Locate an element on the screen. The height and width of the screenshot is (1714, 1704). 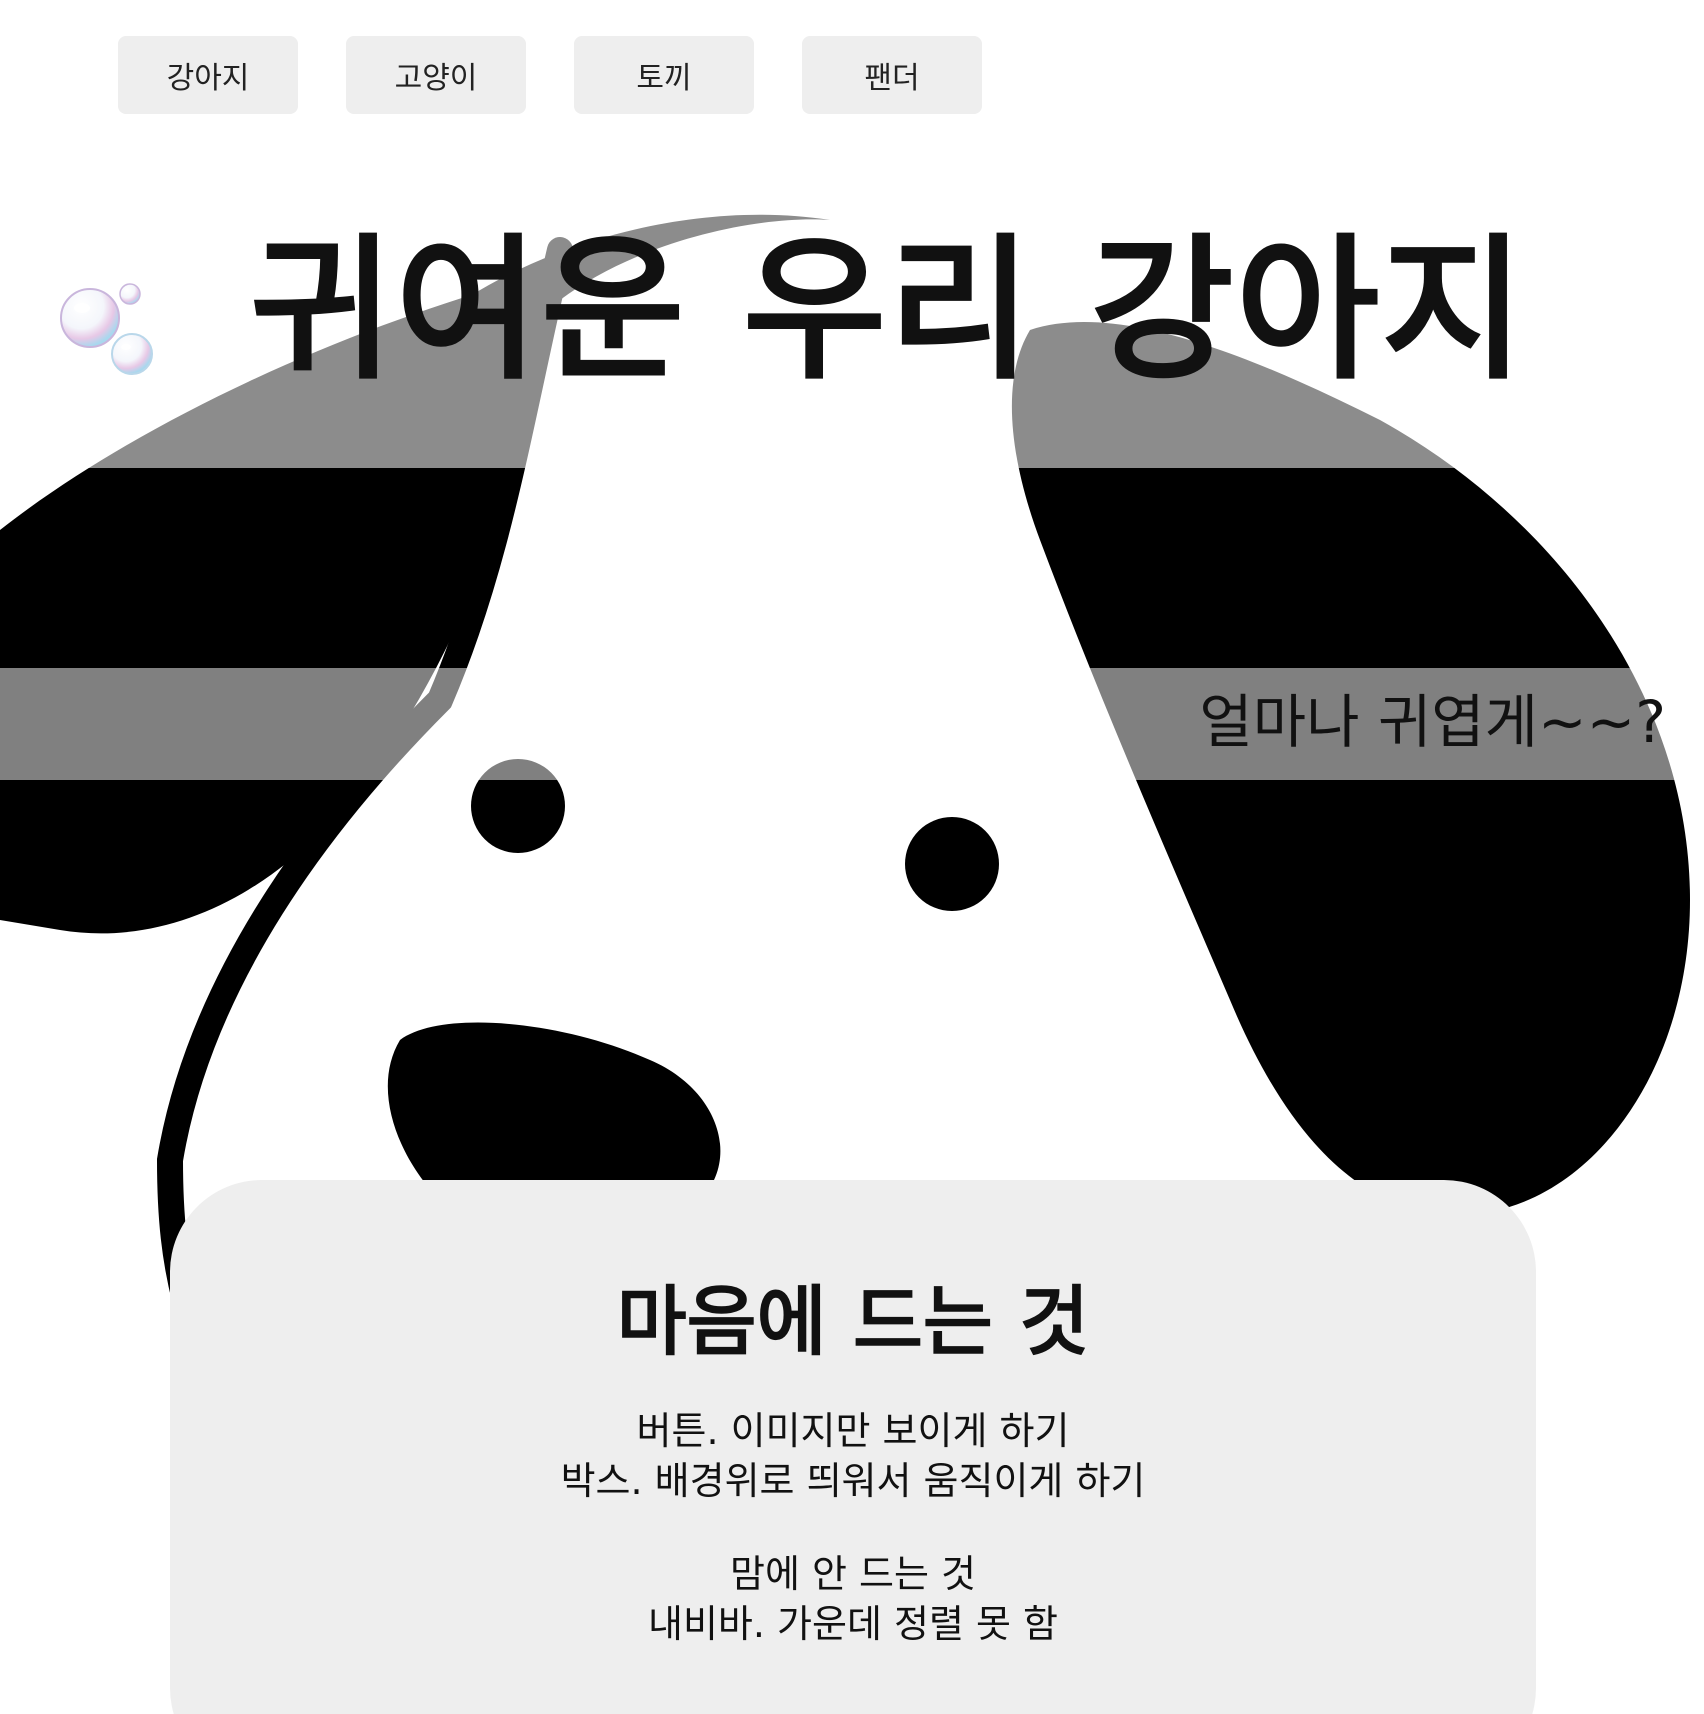
likes-item: 버튼. 이미지만 보이게 하기 is located at coordinates (853, 1431).